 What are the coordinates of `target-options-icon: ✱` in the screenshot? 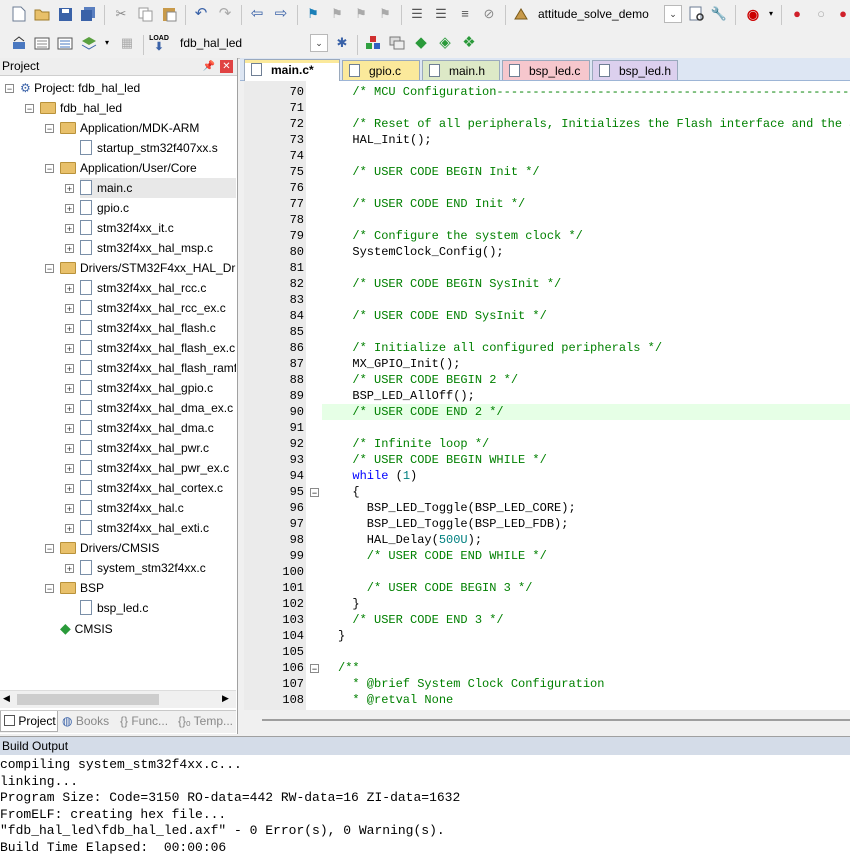 It's located at (342, 43).